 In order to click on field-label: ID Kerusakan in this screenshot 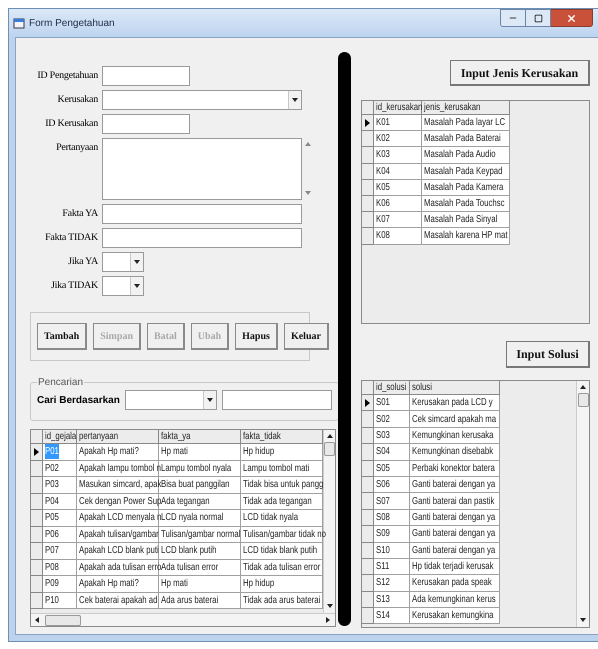, I will do `click(71, 123)`.